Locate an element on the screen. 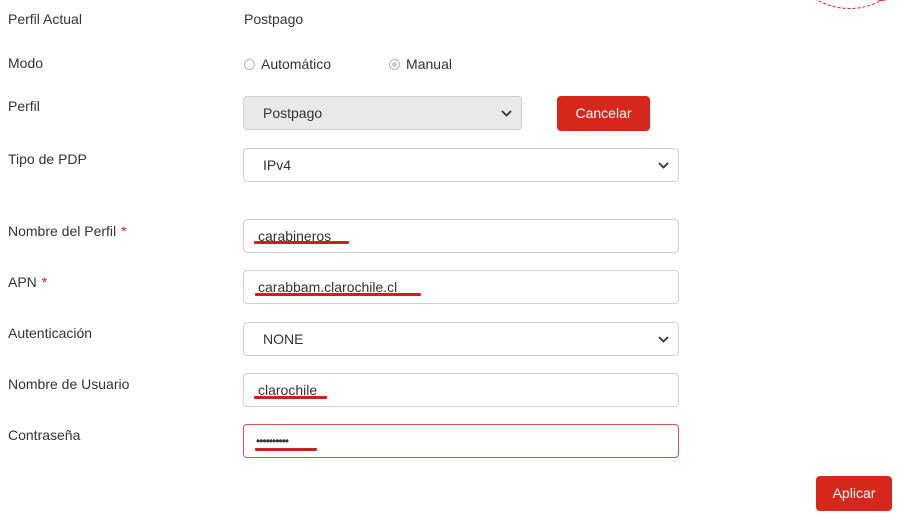 This screenshot has width=924, height=520. tipo-pdp-label: Tipo de PDP is located at coordinates (47, 159).